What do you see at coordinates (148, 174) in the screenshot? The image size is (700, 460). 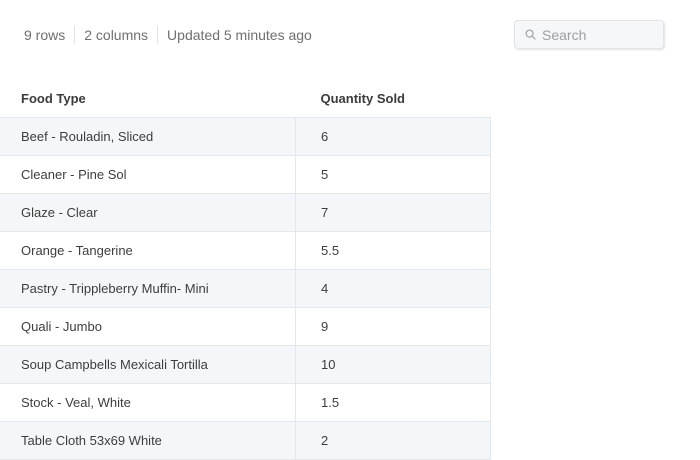 I see `food-type-cell: Cleaner - Pine Sol` at bounding box center [148, 174].